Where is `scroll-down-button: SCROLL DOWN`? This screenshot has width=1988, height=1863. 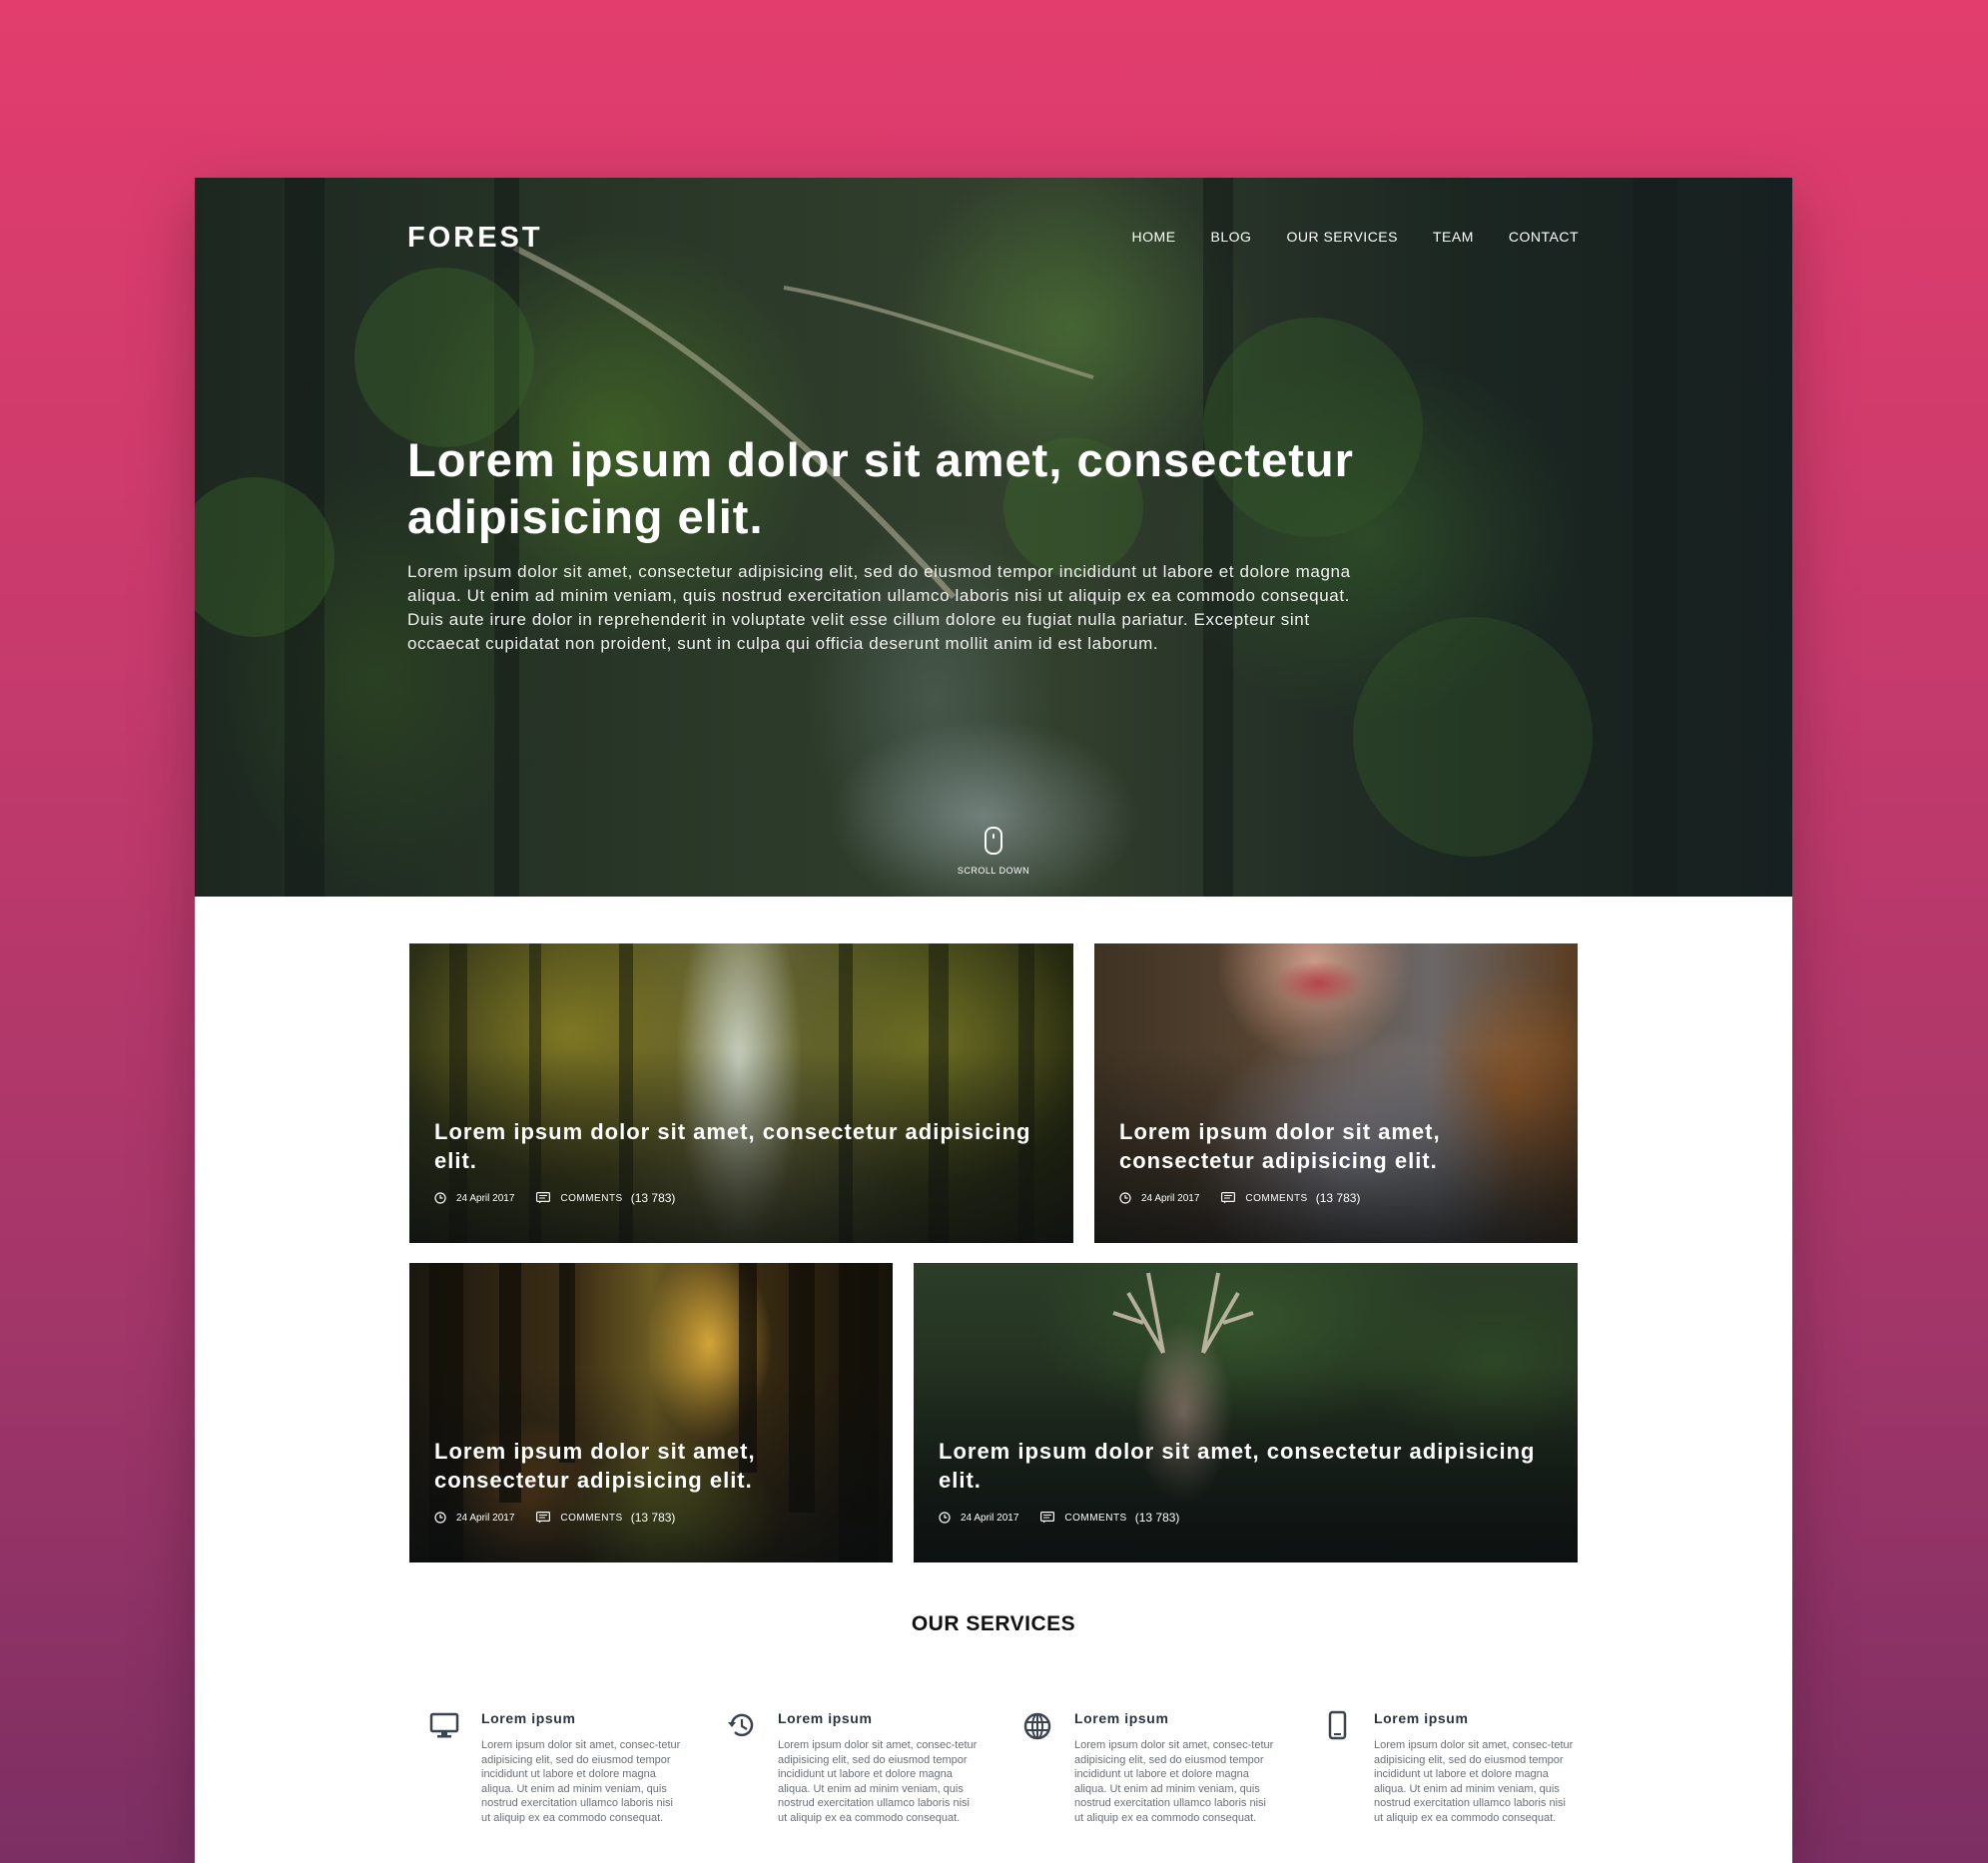
scroll-down-button: SCROLL DOWN is located at coordinates (994, 851).